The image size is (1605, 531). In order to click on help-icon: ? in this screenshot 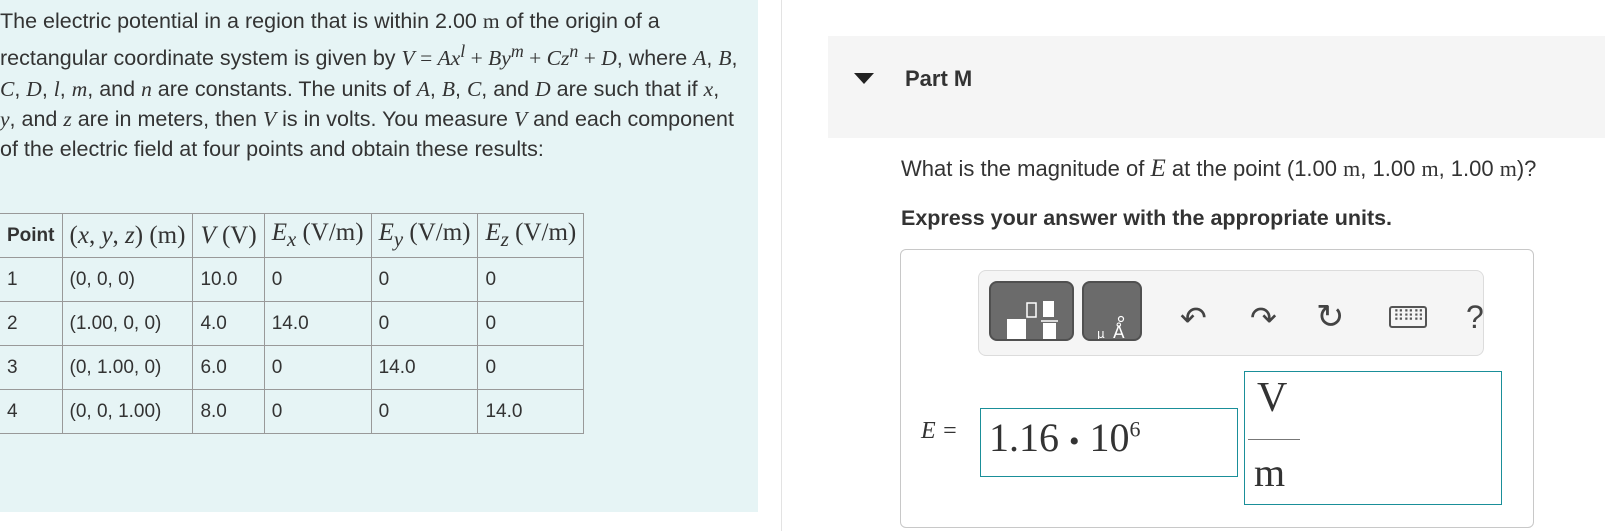, I will do `click(1475, 317)`.